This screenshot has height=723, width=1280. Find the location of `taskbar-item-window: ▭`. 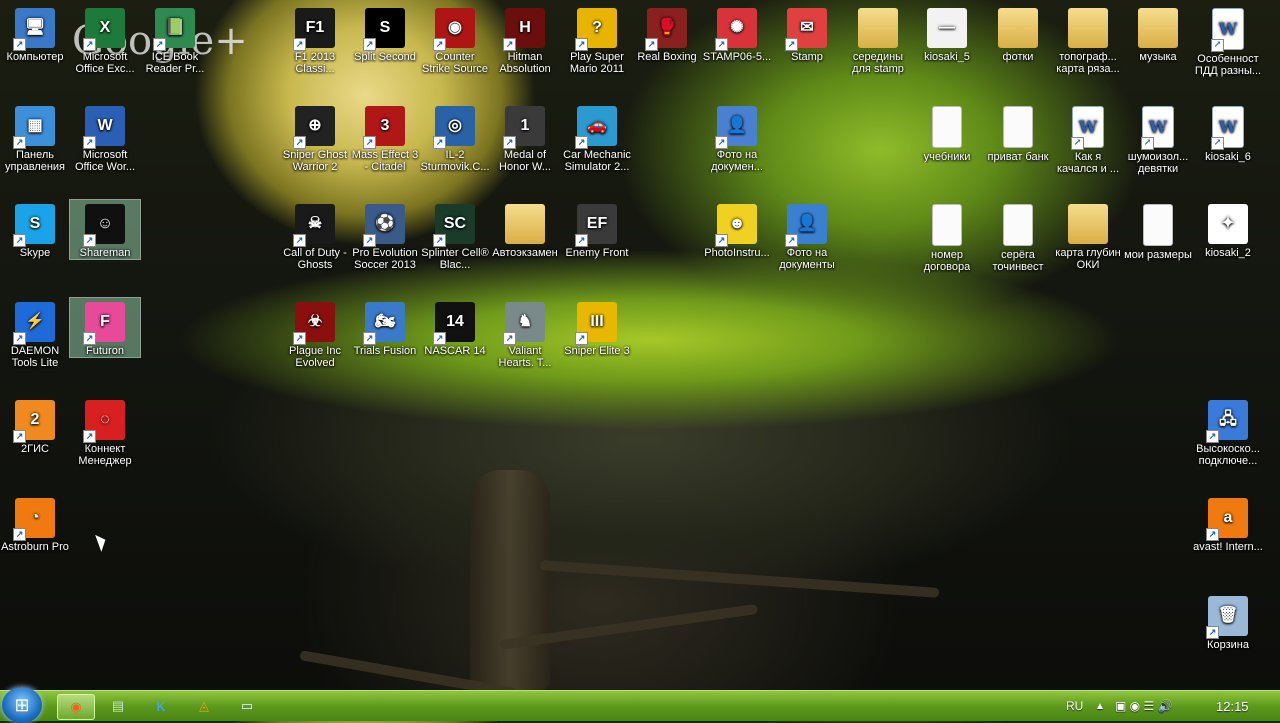

taskbar-item-window: ▭ is located at coordinates (247, 706).